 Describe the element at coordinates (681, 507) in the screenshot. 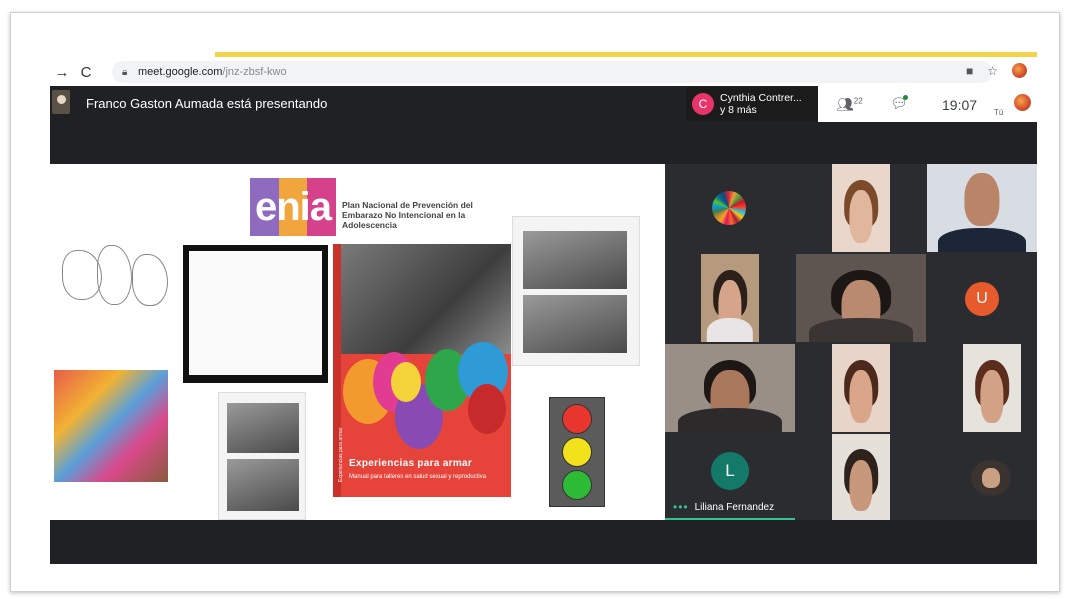

I see `speaking-indicator-icon: •••` at that location.